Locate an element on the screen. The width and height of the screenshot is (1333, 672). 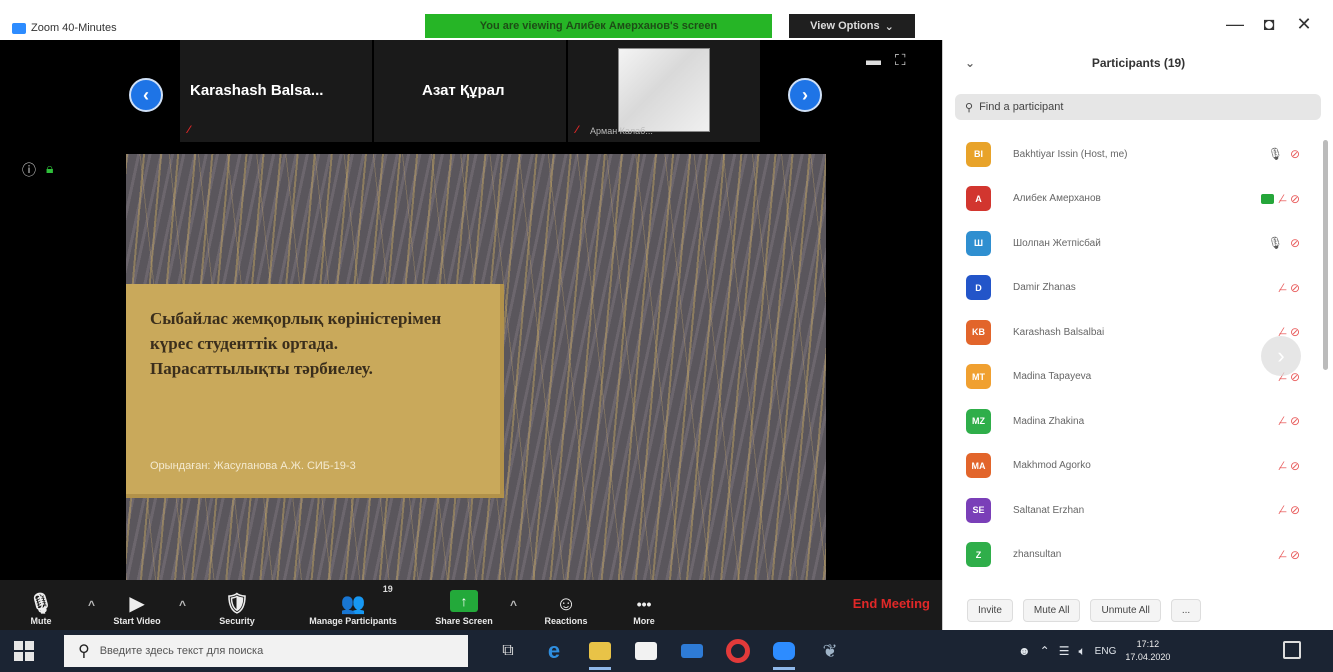
clock-time: 17:12 is located at coordinates (1148, 644).